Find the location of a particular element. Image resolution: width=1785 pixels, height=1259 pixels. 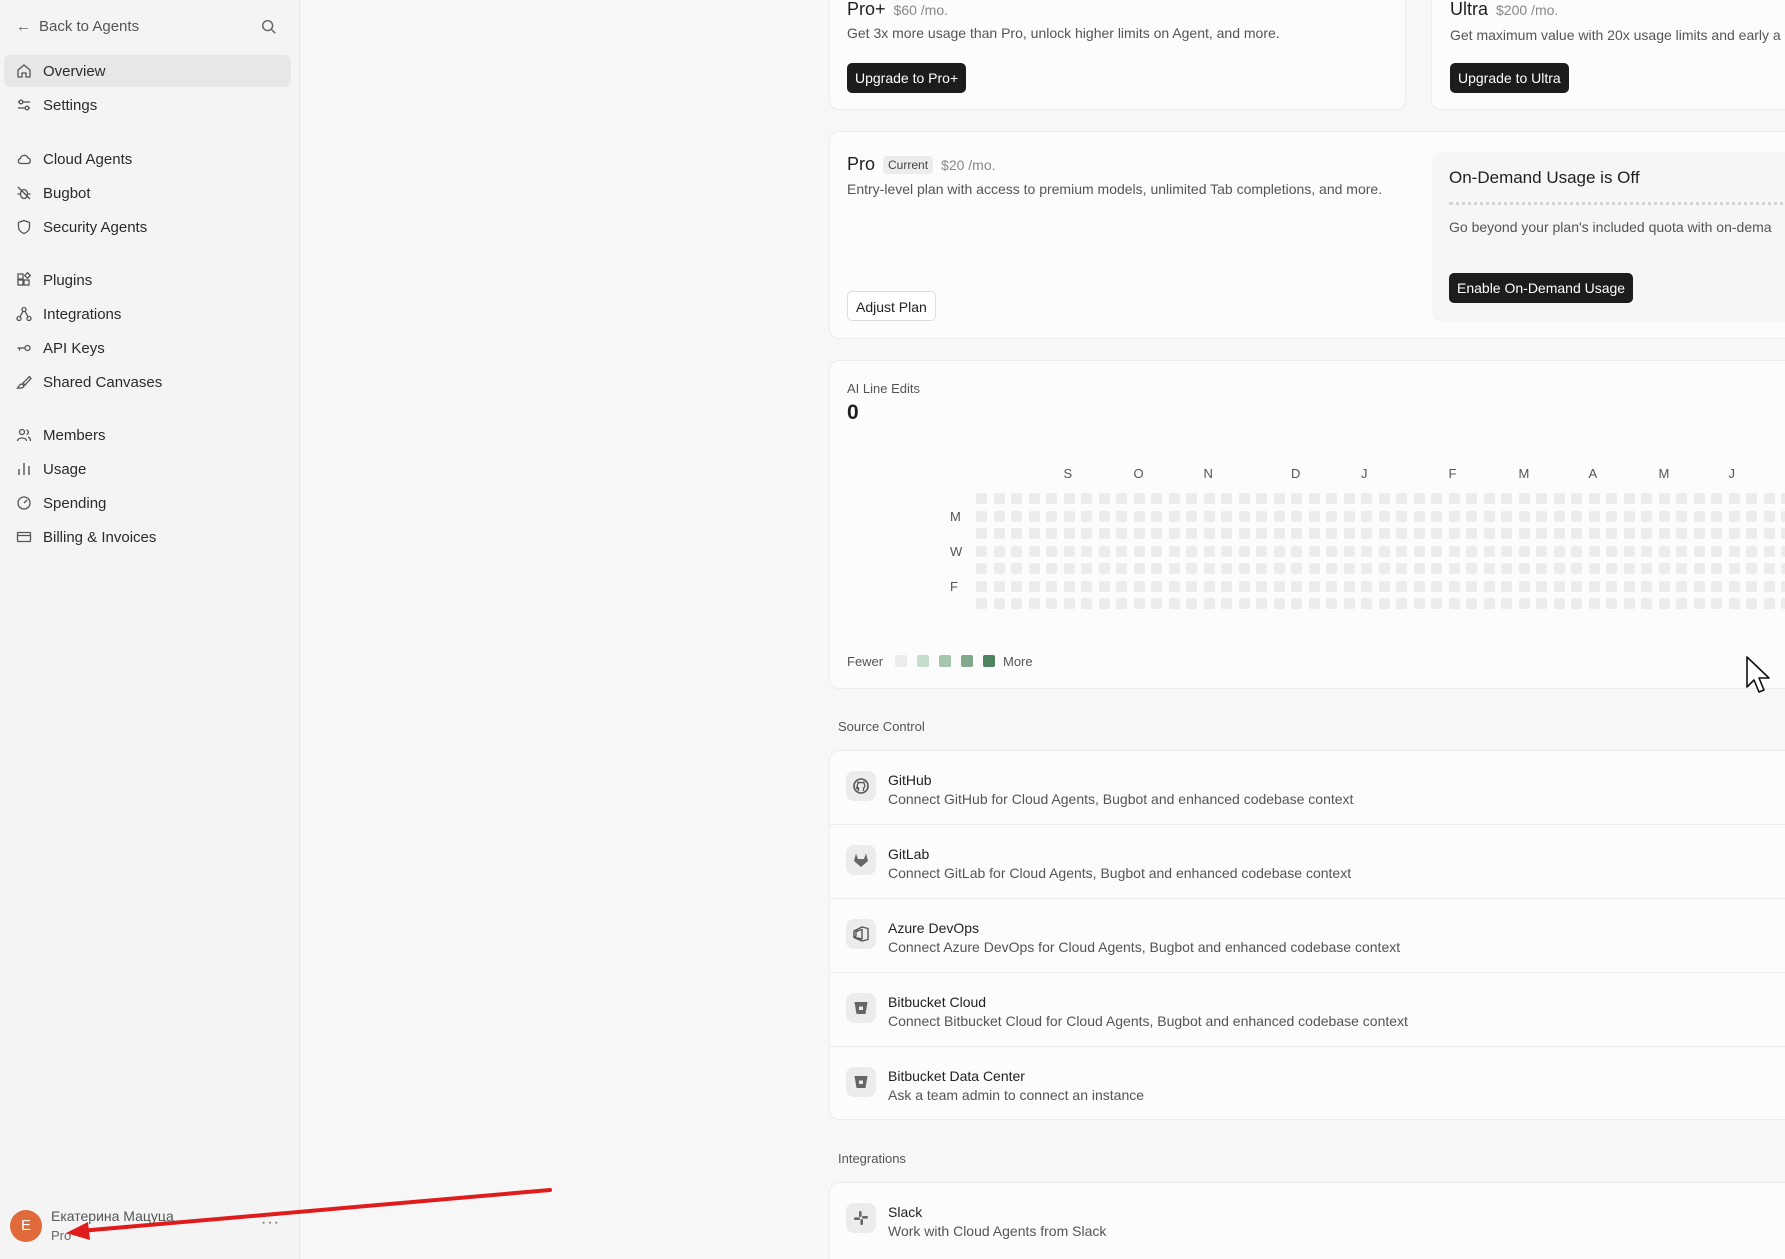

user-more-button: ··· is located at coordinates (270, 1223).